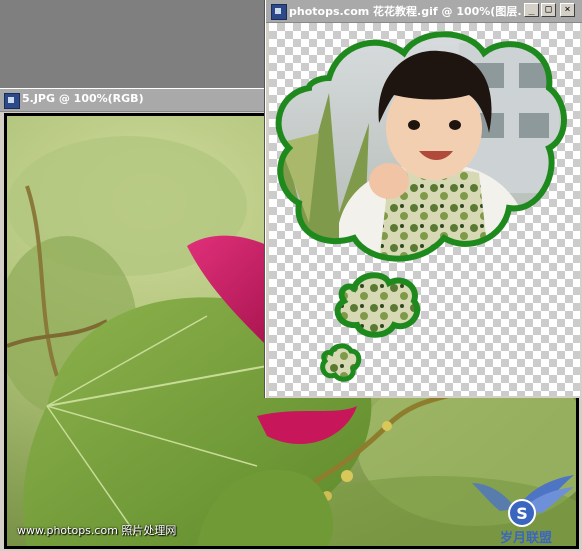 The width and height of the screenshot is (582, 551). I want to click on window-titlebar: photops.com 花花教程.gif @ 100%(图层... _ □ ×, so click(424, 11).